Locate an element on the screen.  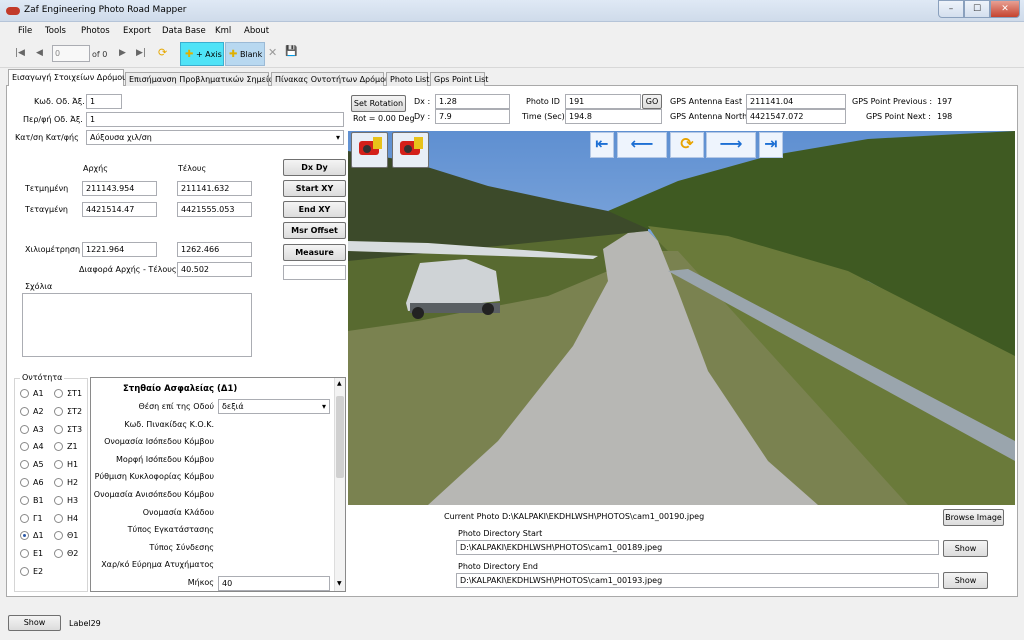
chainage-start-input: 1221.964 is located at coordinates (119, 249).